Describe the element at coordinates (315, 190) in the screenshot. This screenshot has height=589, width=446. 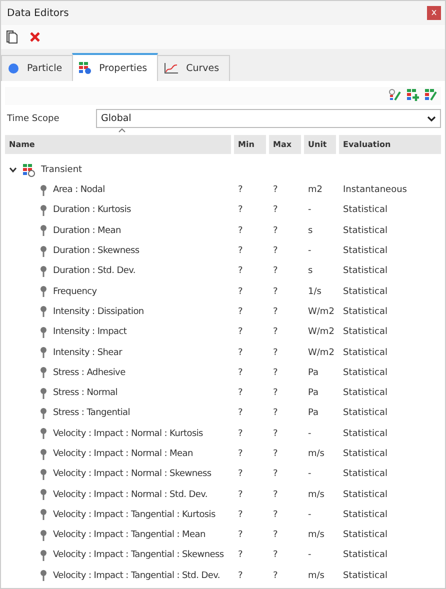
I see `unit-cell-text: m2` at that location.